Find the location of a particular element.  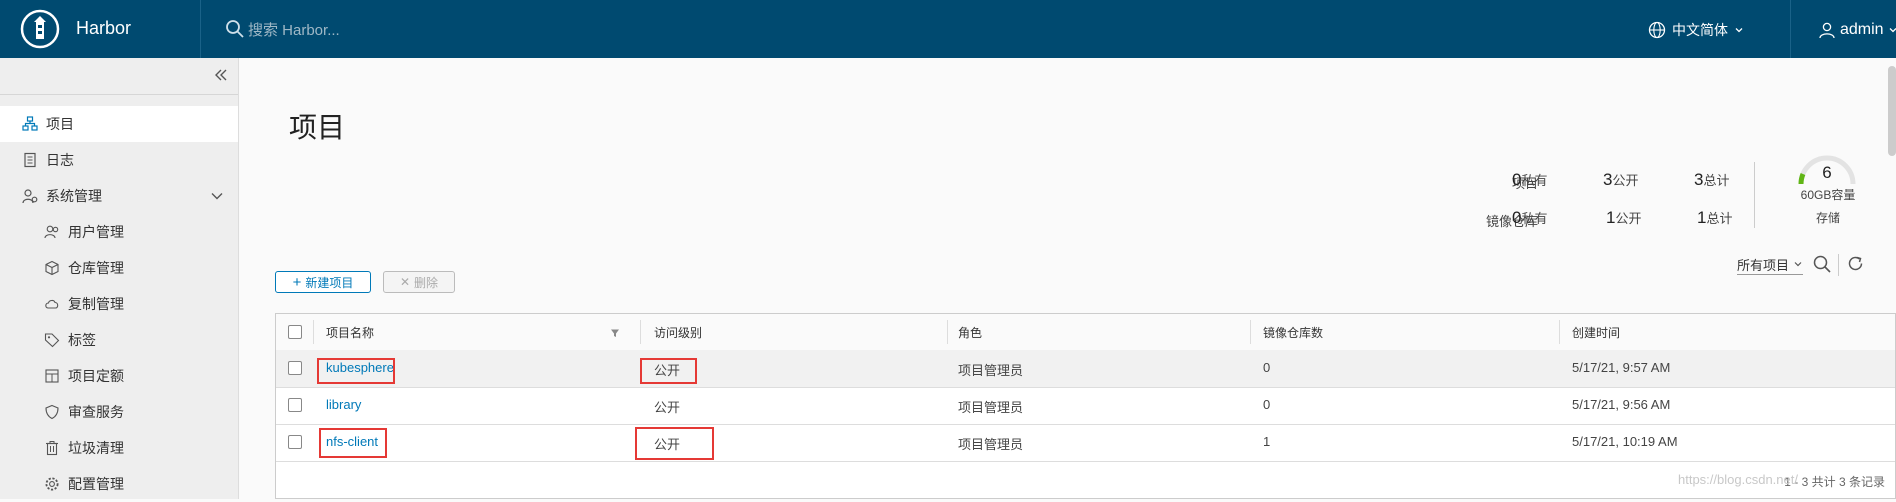

column-header-created: 创建时间 is located at coordinates (1596, 332).